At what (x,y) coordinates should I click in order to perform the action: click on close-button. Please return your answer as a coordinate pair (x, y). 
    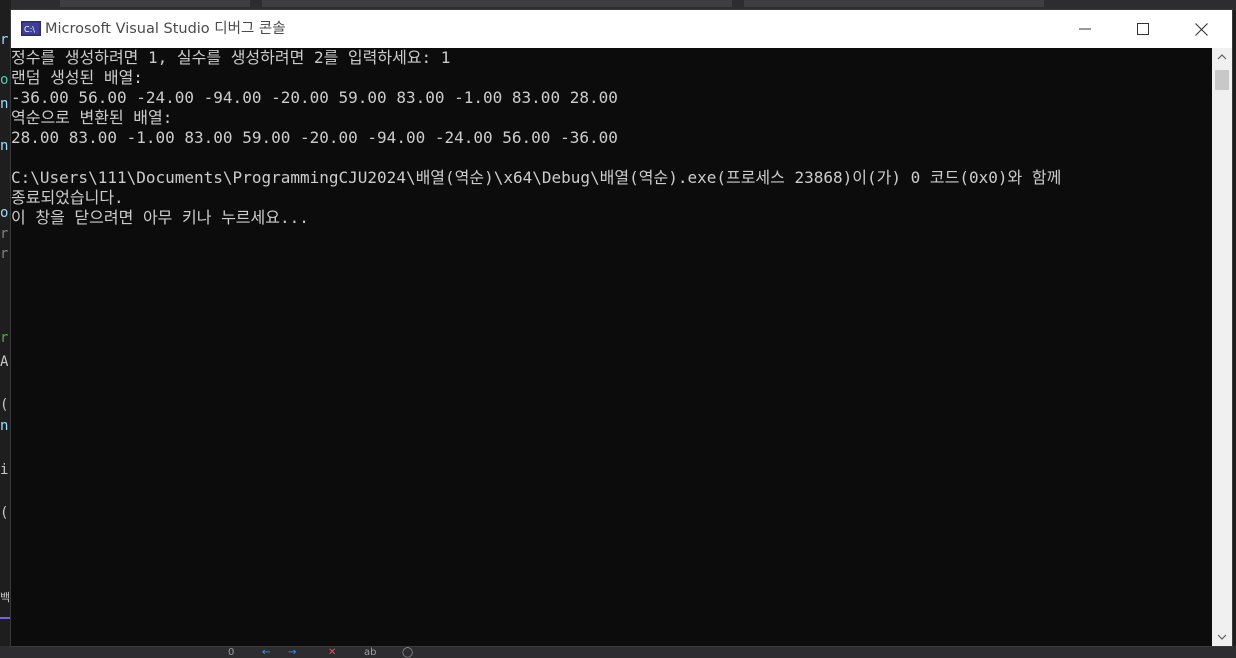
    Looking at the image, I should click on (1201, 29).